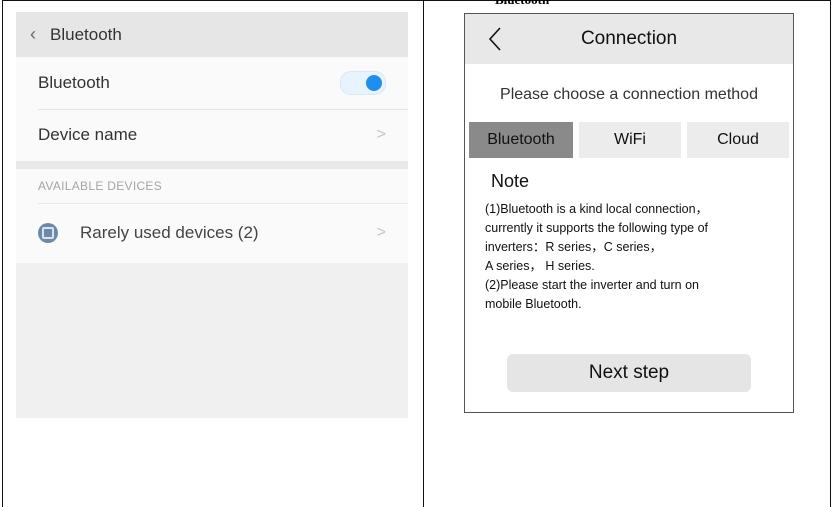 This screenshot has width=834, height=507. Describe the element at coordinates (363, 83) in the screenshot. I see `bluetooth-toggle` at that location.